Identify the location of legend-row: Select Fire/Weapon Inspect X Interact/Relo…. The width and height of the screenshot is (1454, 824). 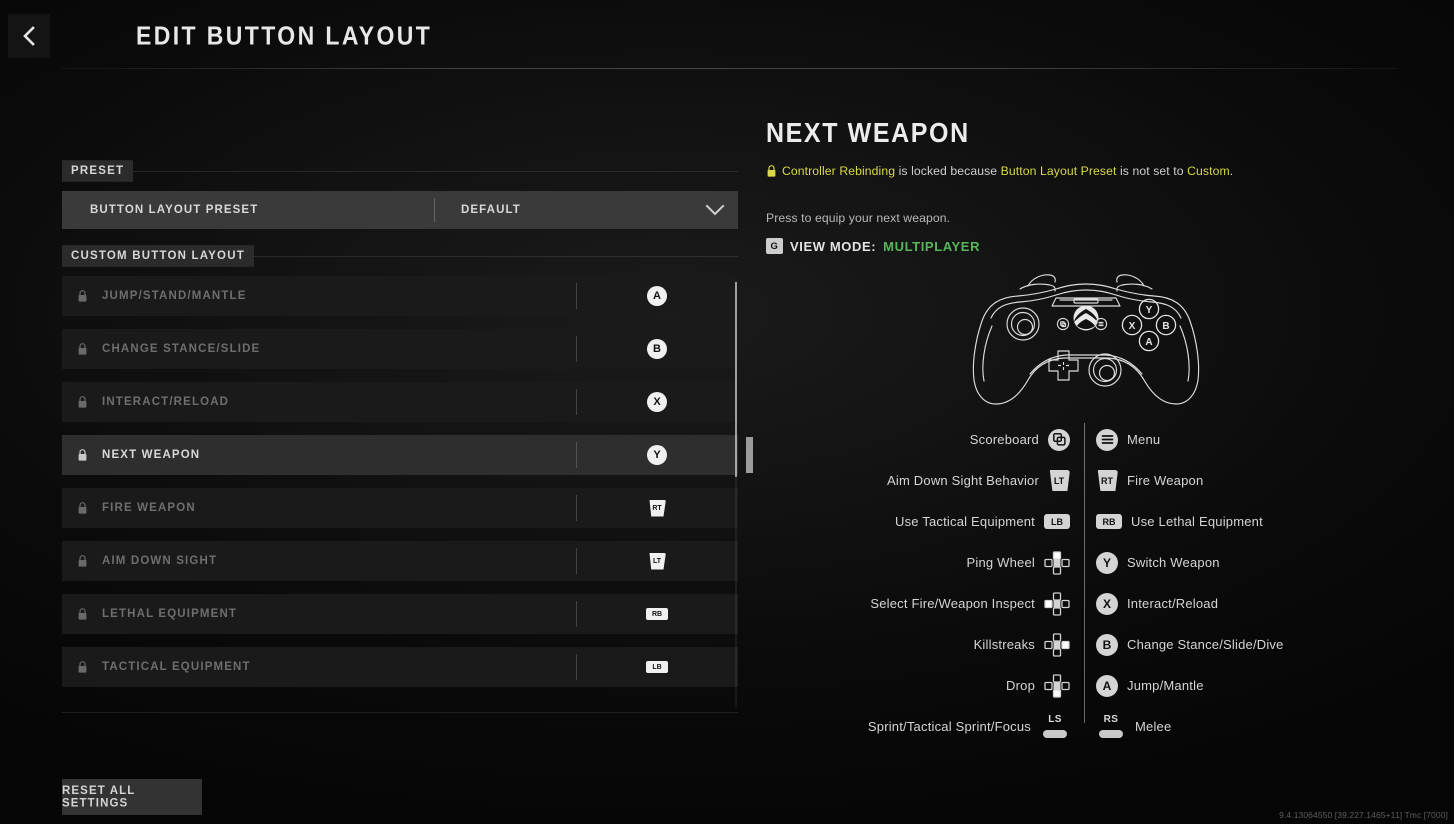
(1086, 603).